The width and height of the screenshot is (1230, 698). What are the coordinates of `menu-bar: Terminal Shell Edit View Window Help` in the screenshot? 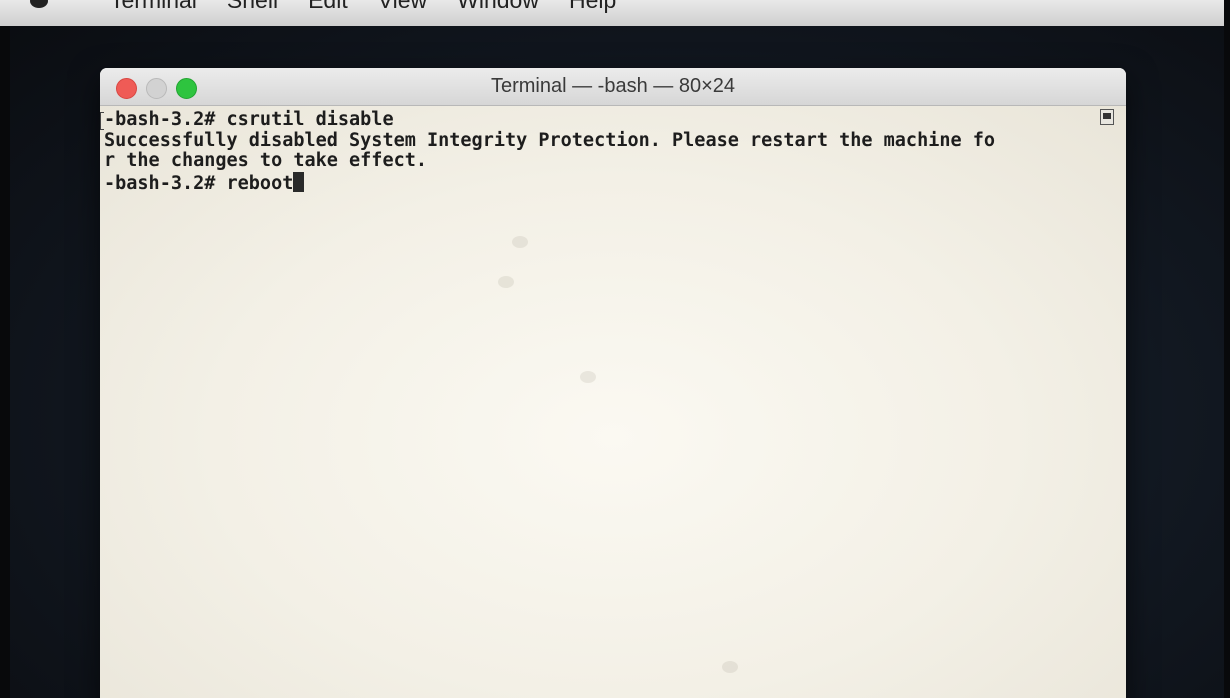 It's located at (615, 13).